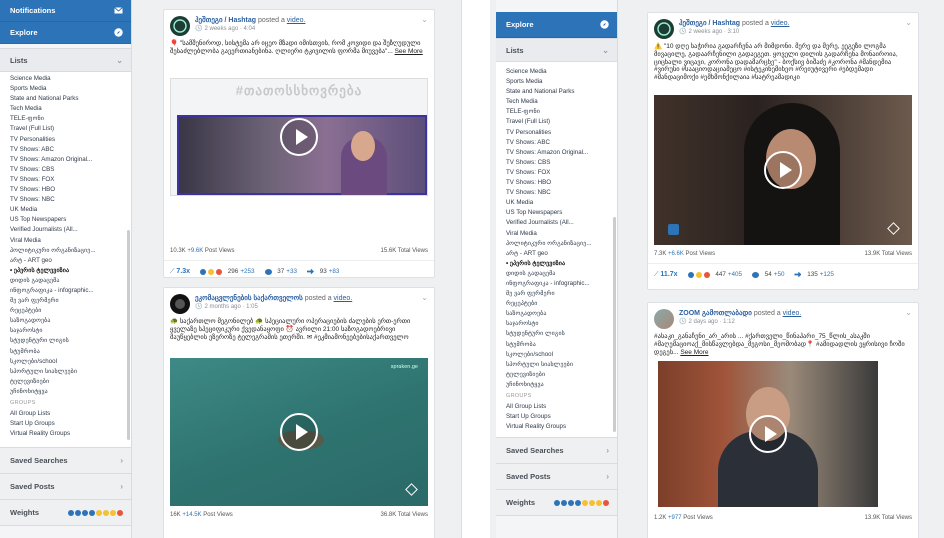 This screenshot has width=944, height=538. Describe the element at coordinates (715, 313) in the screenshot. I see `page-name: ZOOM გამოთლაბადი` at that location.